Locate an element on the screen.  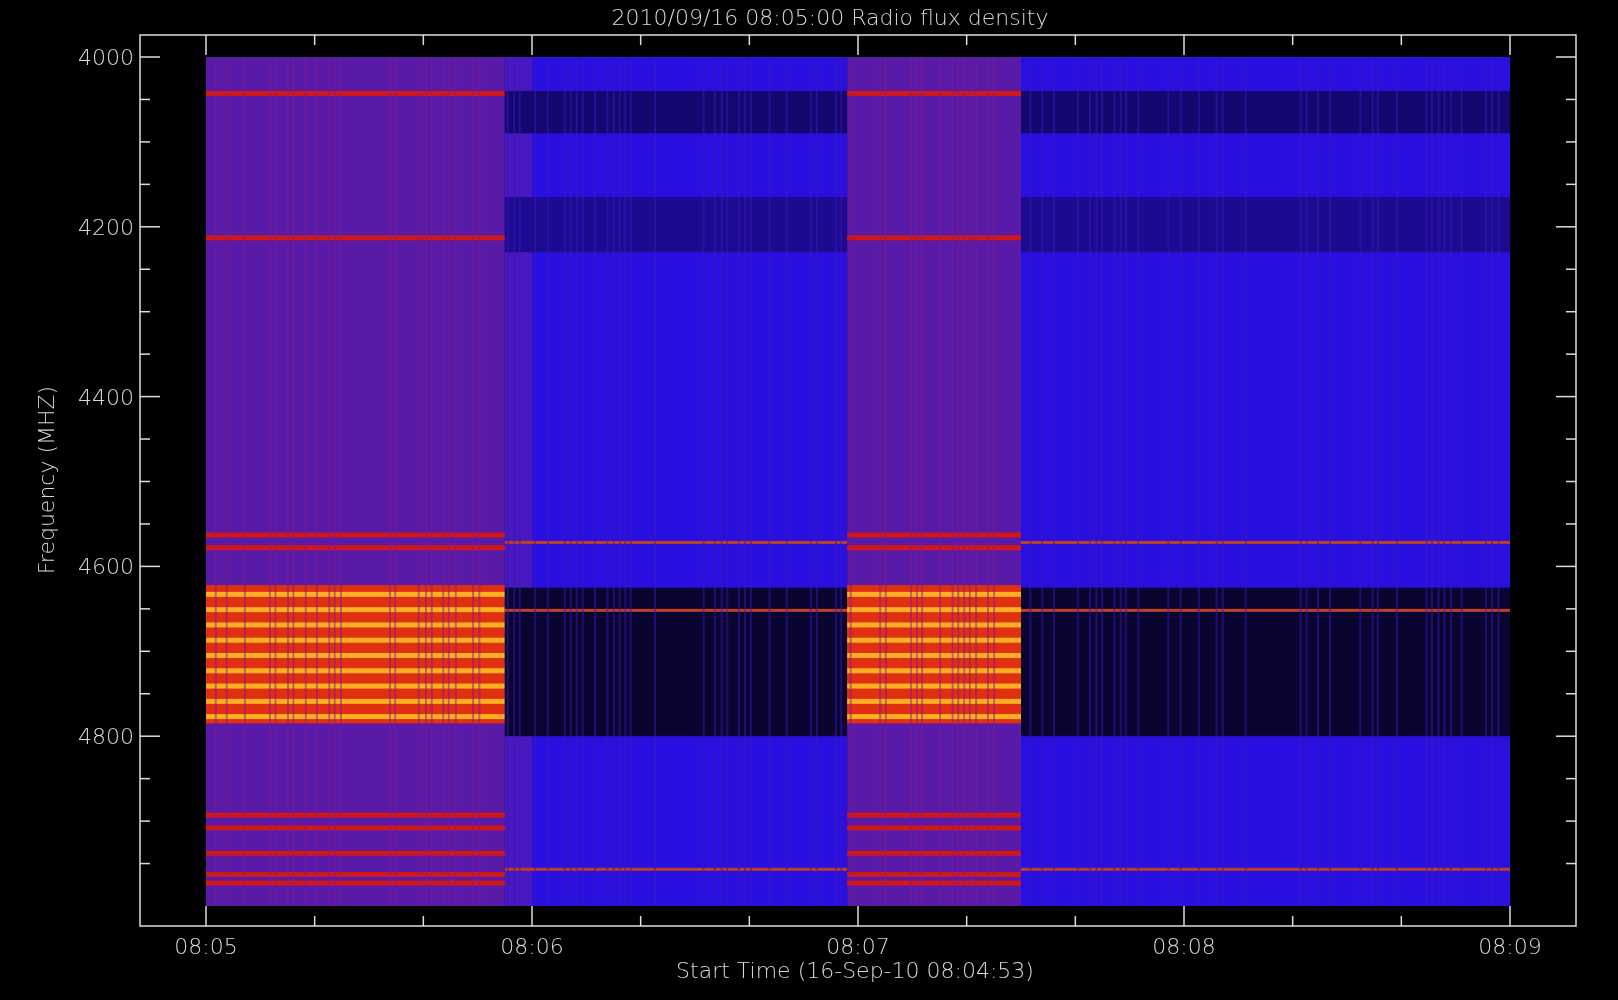
tick-label: 08:09 is located at coordinates (1510, 946).